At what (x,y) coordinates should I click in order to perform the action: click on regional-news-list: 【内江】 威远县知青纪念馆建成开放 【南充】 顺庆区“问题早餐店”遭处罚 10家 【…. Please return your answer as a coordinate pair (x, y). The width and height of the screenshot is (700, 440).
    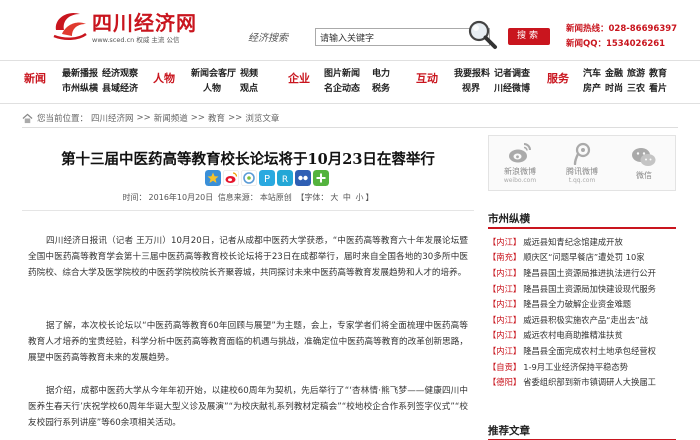
    Looking at the image, I should click on (582, 312).